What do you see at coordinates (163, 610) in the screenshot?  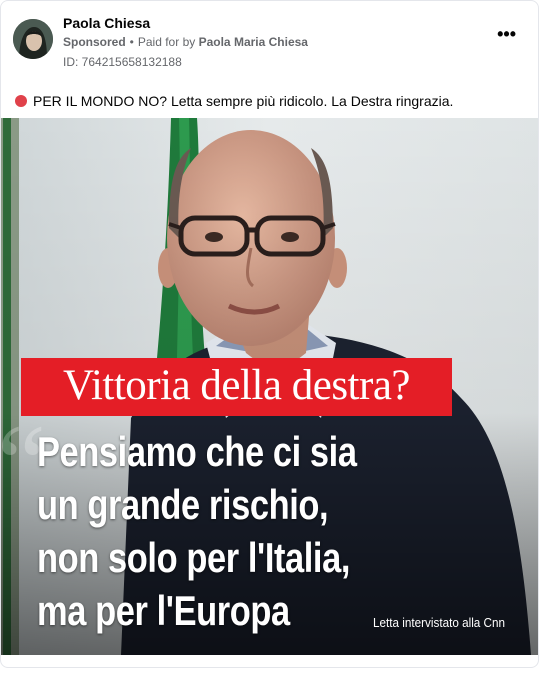 I see `quote-line: ma per l'Europa` at bounding box center [163, 610].